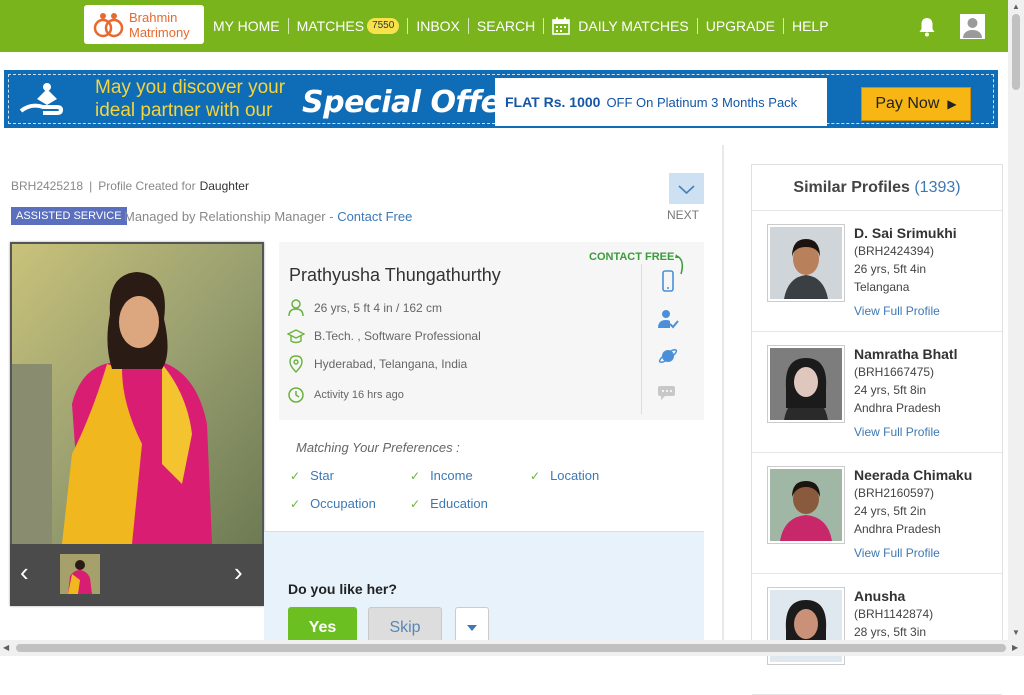  What do you see at coordinates (575, 475) in the screenshot?
I see `pref-label: Location` at bounding box center [575, 475].